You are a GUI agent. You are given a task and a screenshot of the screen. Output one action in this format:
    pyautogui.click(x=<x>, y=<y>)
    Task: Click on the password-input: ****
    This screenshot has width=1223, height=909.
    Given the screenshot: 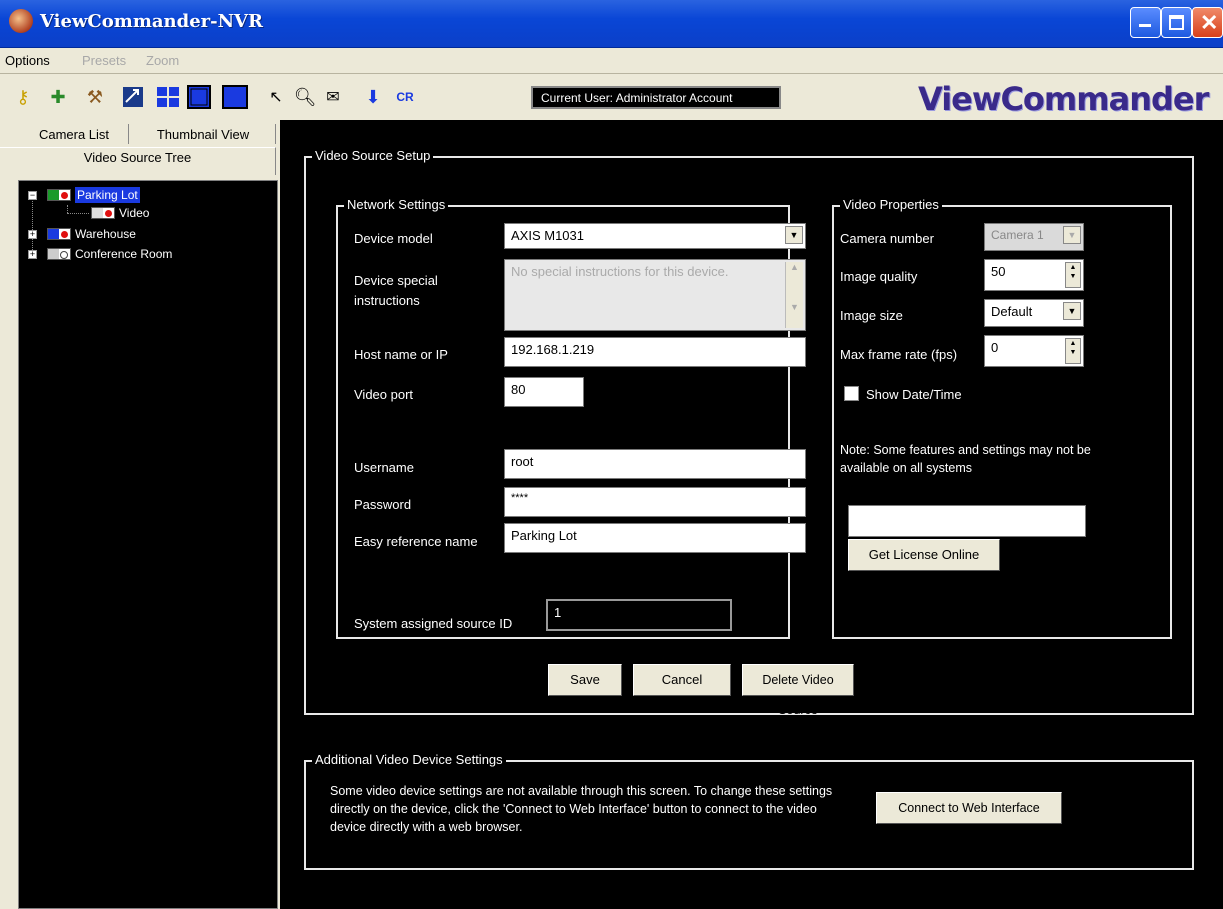 What is the action you would take?
    pyautogui.click(x=655, y=502)
    